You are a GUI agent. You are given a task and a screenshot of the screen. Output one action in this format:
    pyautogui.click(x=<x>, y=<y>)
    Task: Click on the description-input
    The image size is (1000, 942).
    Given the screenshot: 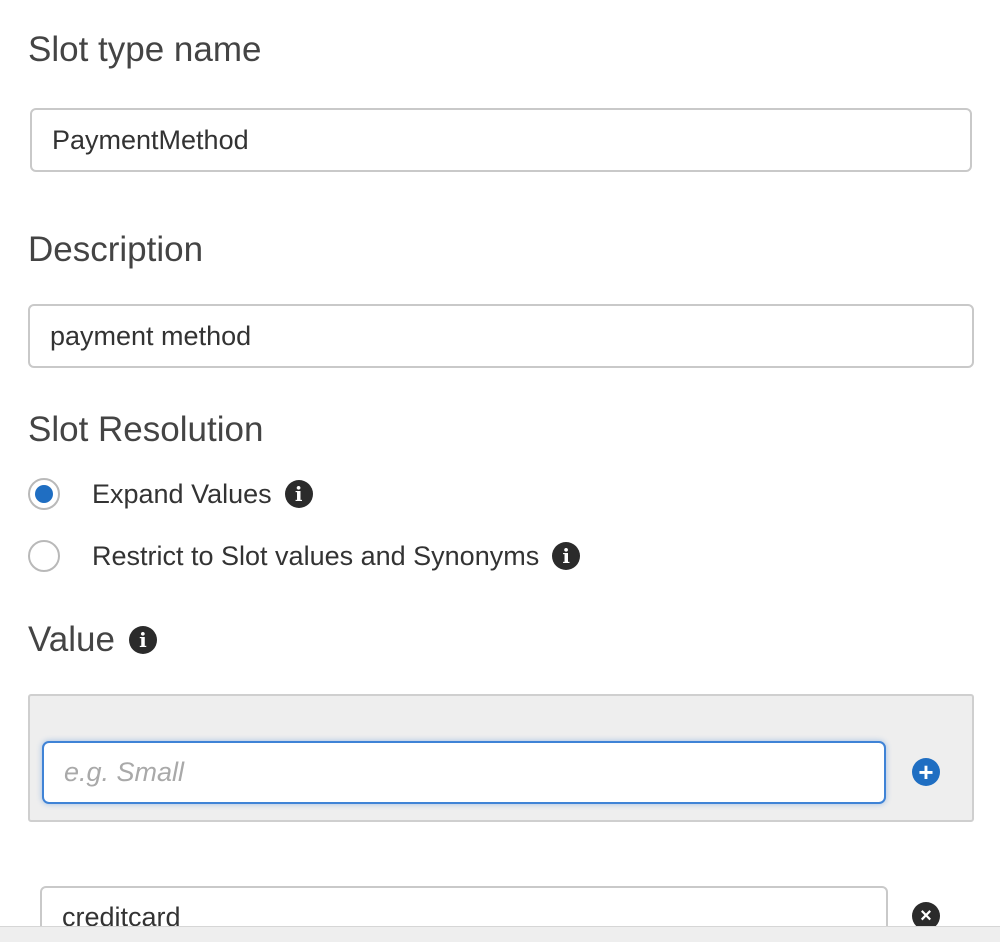 What is the action you would take?
    pyautogui.click(x=501, y=336)
    